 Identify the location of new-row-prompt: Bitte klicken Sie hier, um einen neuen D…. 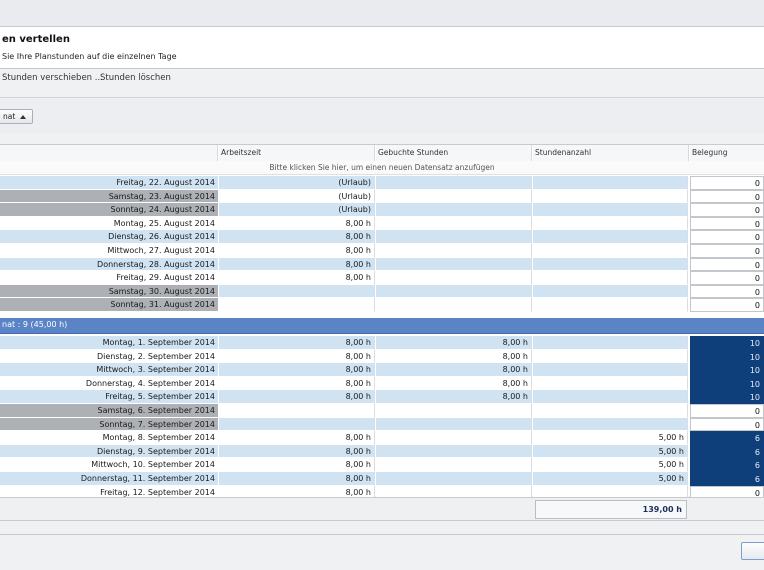
(382, 168).